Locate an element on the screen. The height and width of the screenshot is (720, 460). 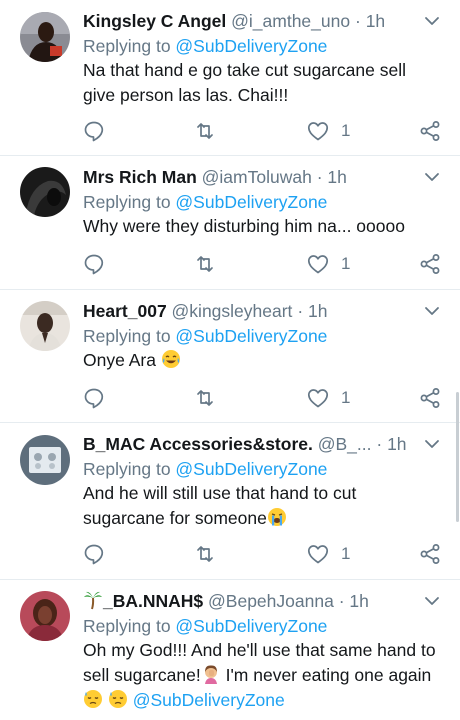
user-handle: @i_amthe_uno is located at coordinates (290, 21).